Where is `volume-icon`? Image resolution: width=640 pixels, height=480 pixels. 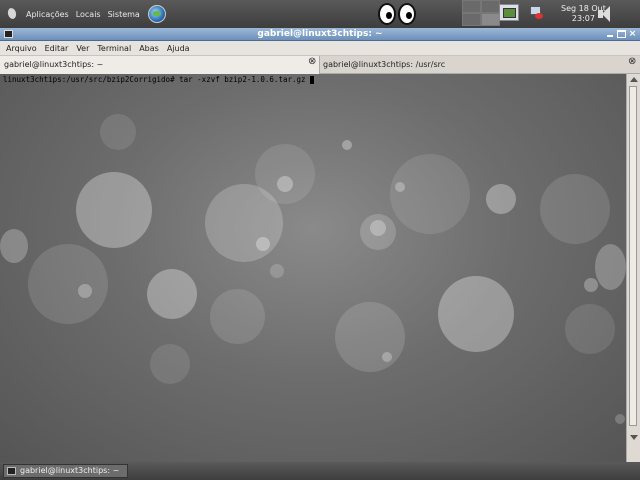 volume-icon is located at coordinates (605, 14).